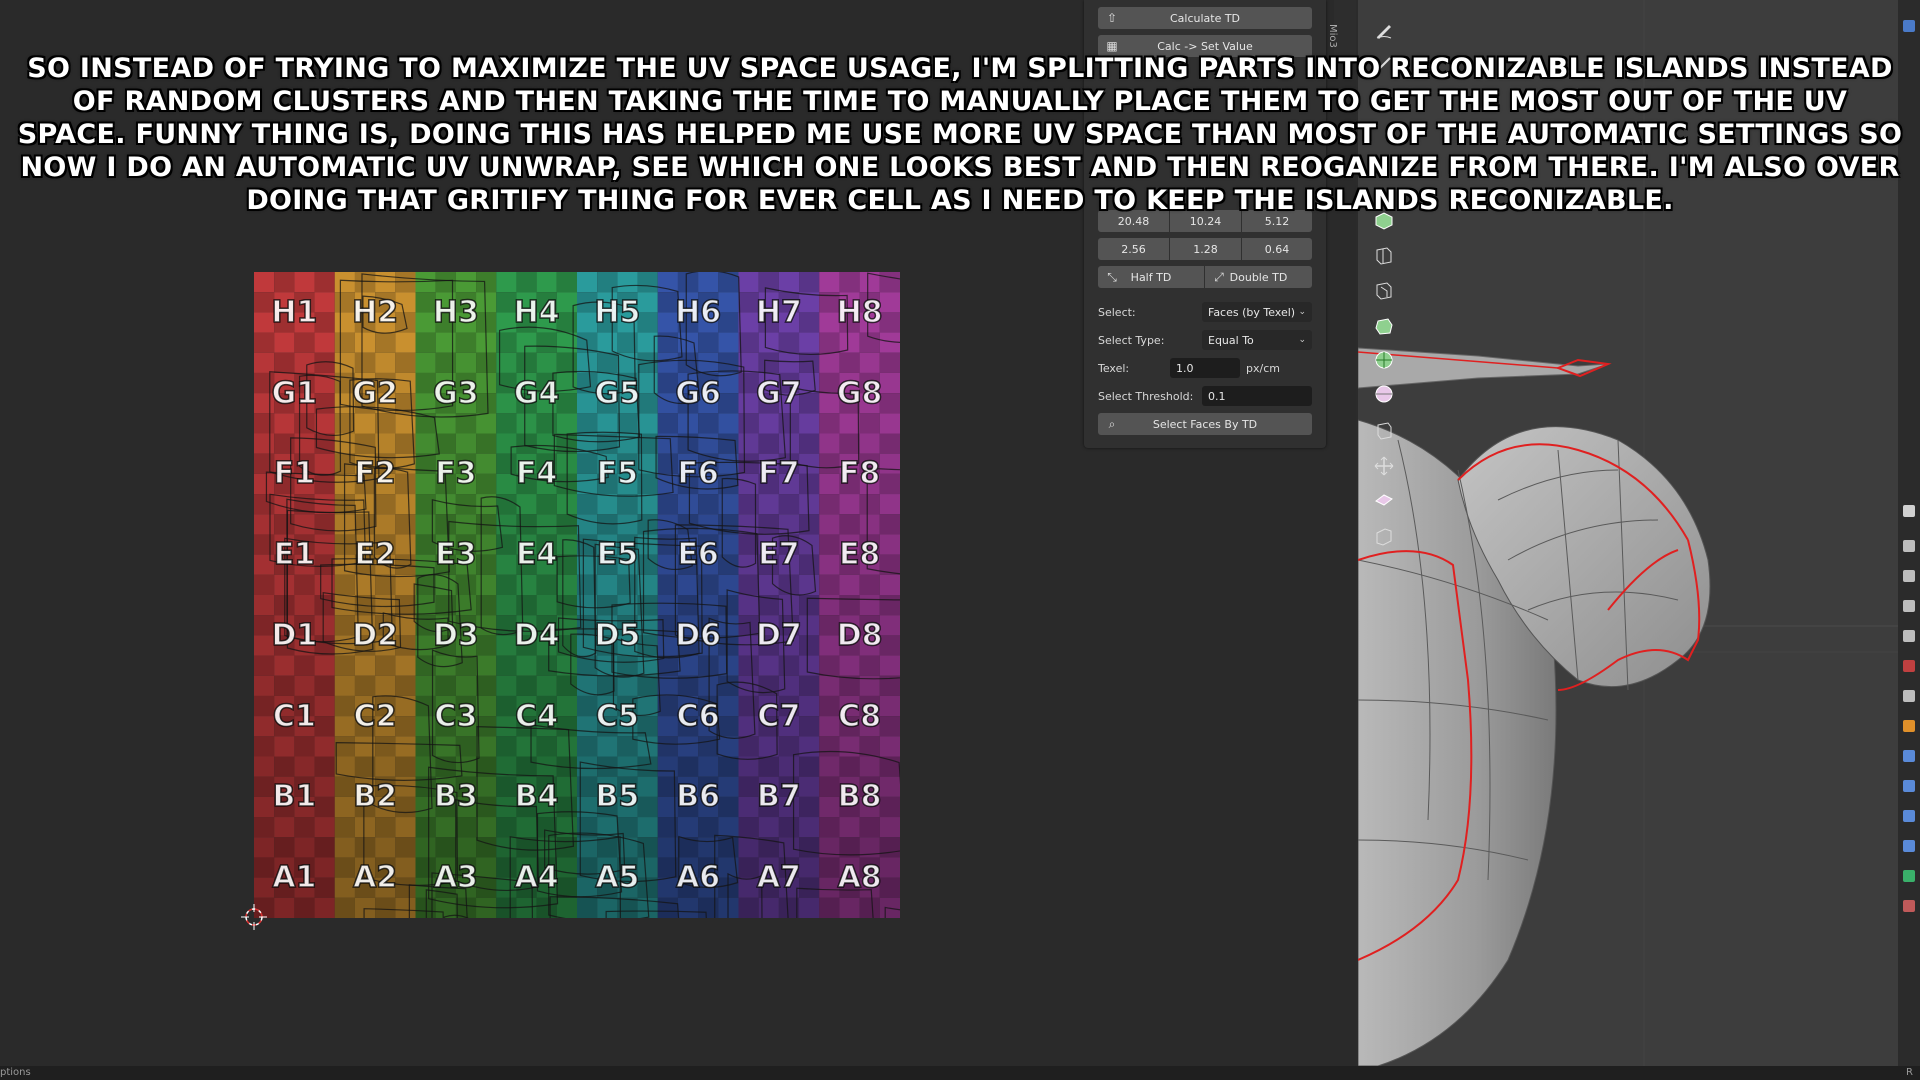  I want to click on select-faces-by-td-button: ⌕ Select Faces By TD, so click(1205, 424).